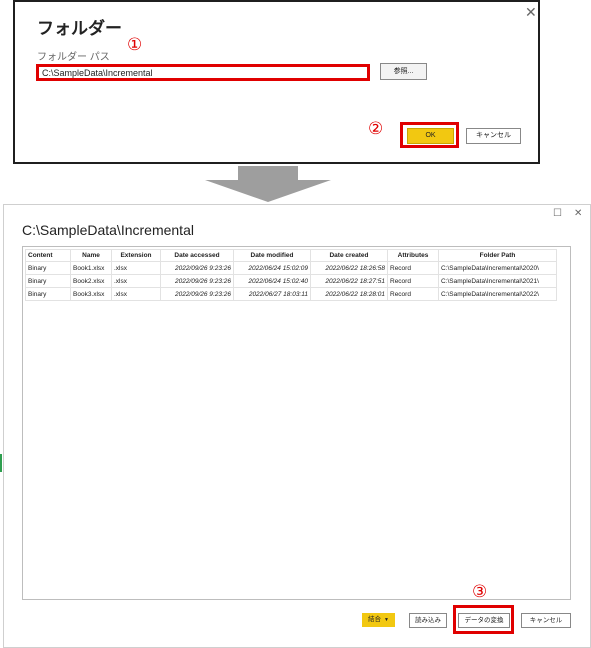 This screenshot has height=648, width=591. What do you see at coordinates (497, 281) in the screenshot?
I see `cell-folder-path: C:\SampleData\Incremental\2021\` at bounding box center [497, 281].